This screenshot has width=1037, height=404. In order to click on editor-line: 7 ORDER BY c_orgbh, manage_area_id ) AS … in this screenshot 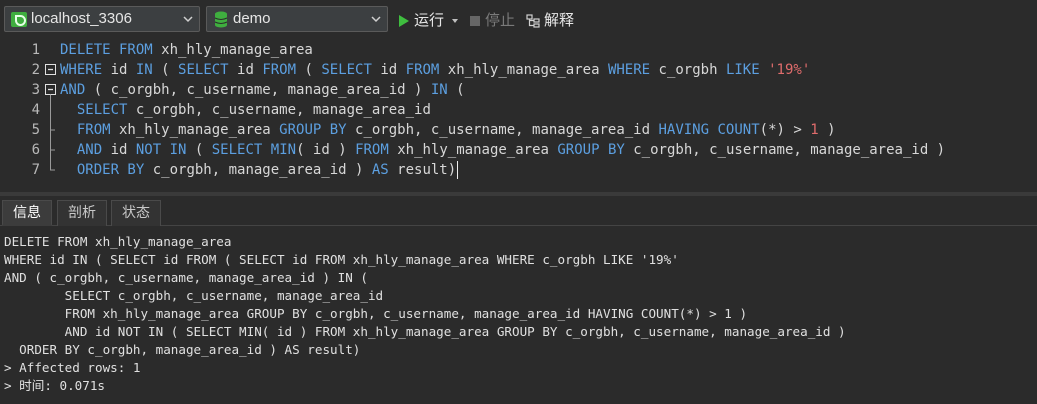, I will do `click(518, 170)`.